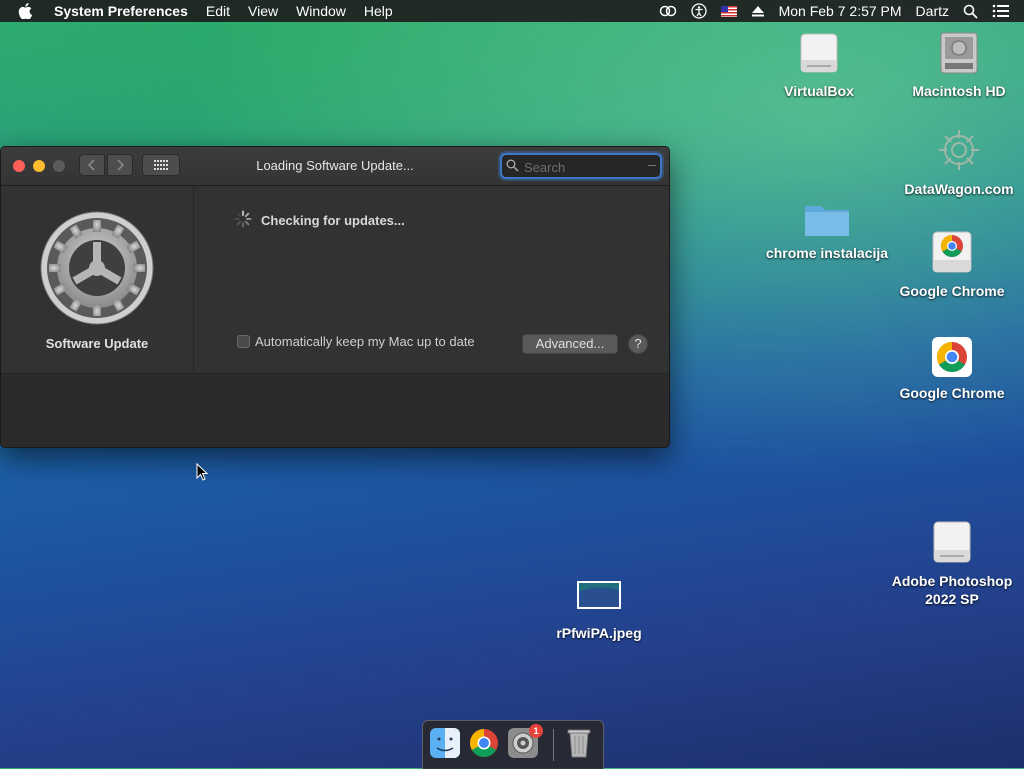 This screenshot has height=769, width=1024. I want to click on menu-view: View, so click(263, 11).